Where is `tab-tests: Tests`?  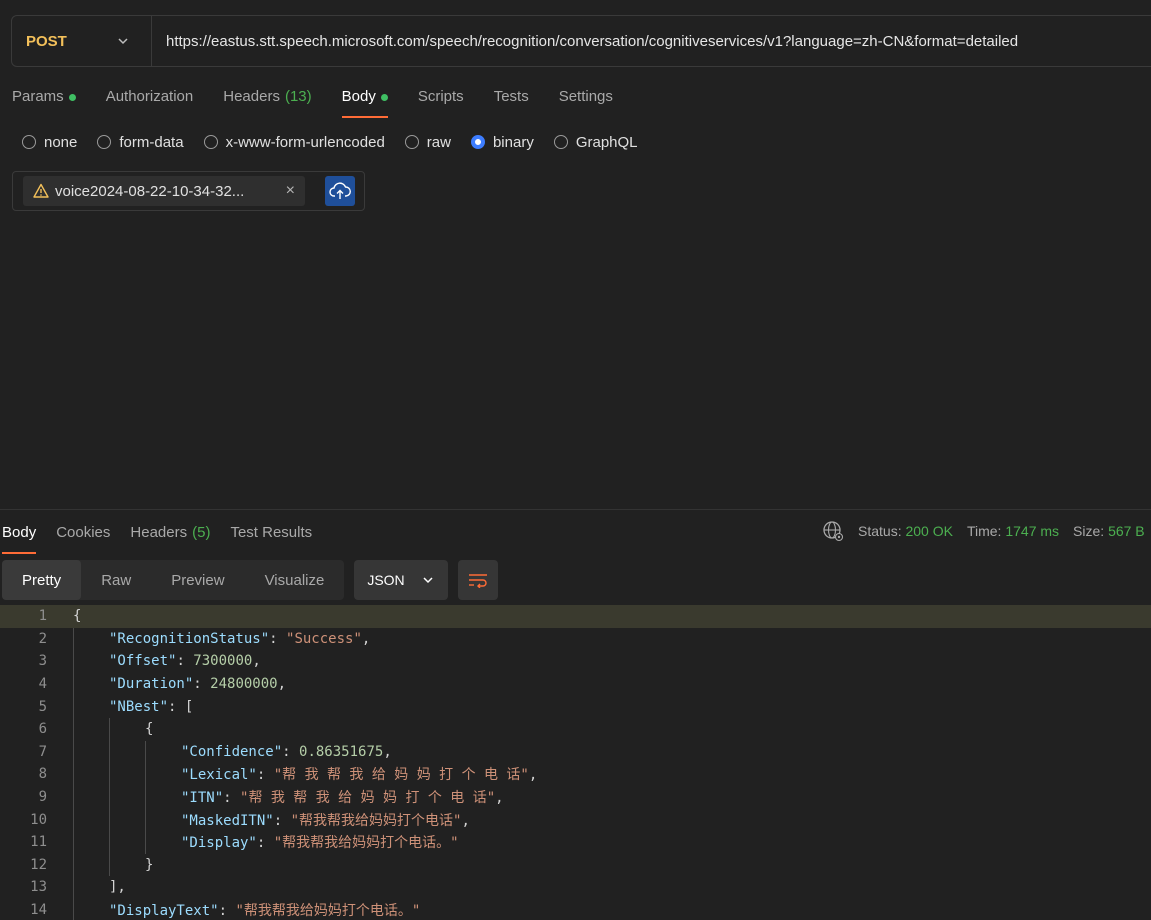 tab-tests: Tests is located at coordinates (511, 100).